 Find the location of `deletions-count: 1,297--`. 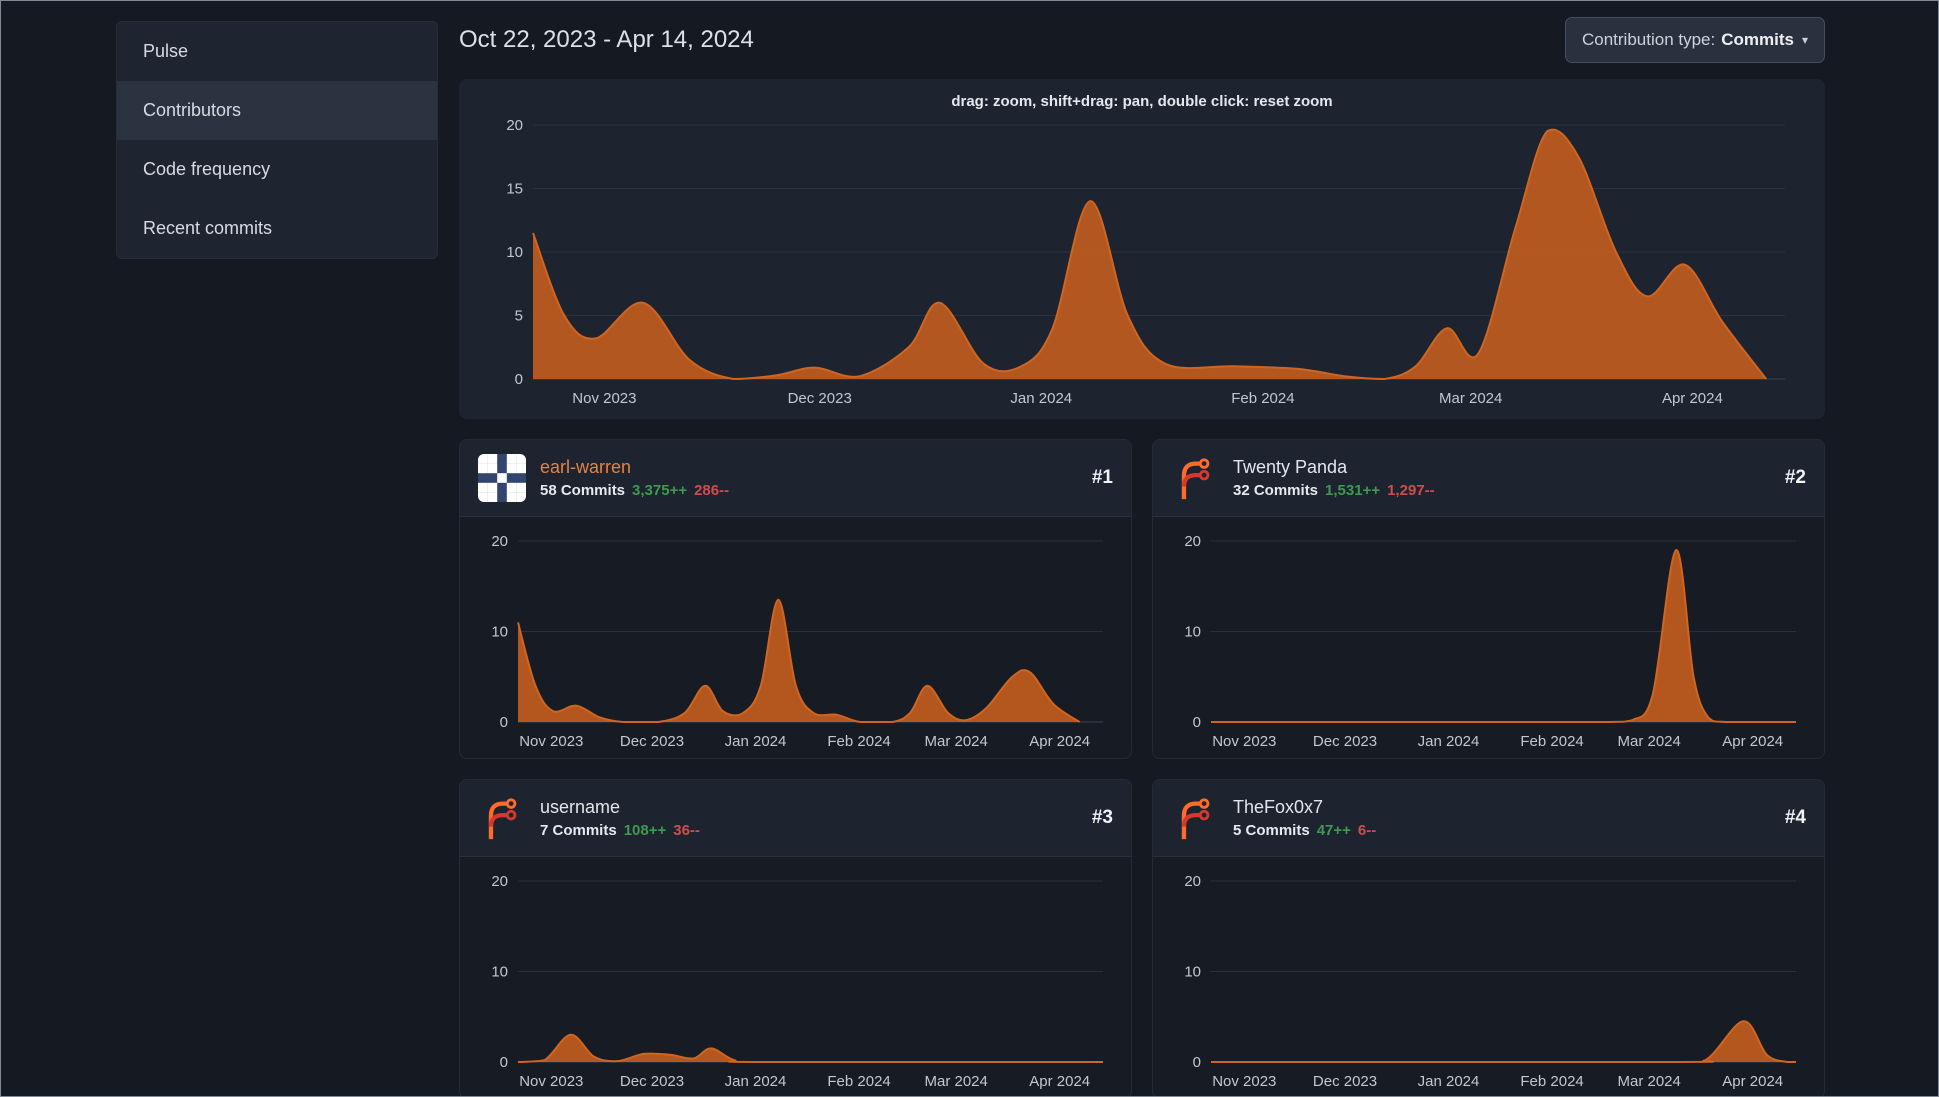

deletions-count: 1,297-- is located at coordinates (1411, 490).